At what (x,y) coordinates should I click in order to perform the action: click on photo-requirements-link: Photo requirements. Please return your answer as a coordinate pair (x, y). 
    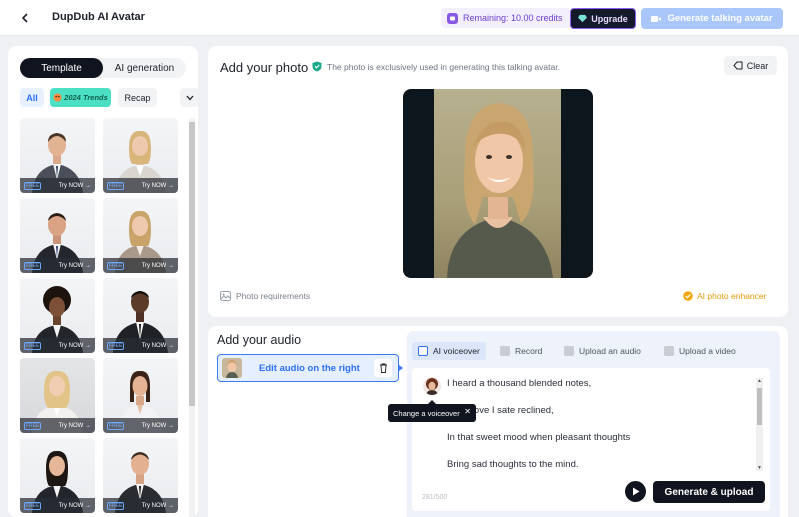
    Looking at the image, I should click on (265, 296).